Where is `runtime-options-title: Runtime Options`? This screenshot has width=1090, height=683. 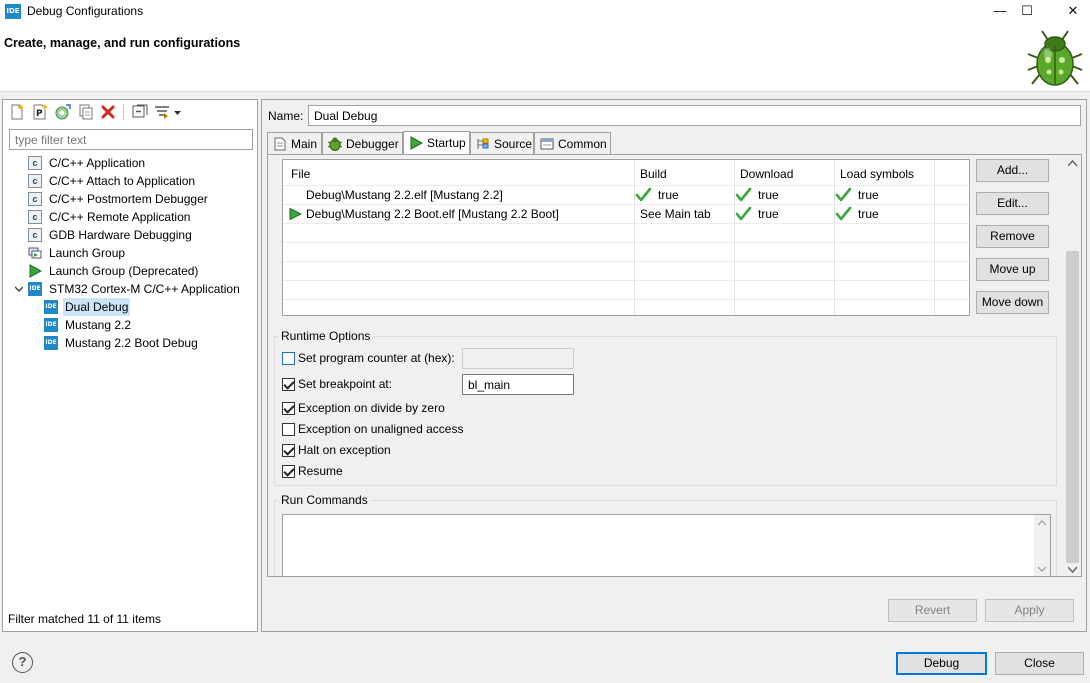 runtime-options-title: Runtime Options is located at coordinates (326, 336).